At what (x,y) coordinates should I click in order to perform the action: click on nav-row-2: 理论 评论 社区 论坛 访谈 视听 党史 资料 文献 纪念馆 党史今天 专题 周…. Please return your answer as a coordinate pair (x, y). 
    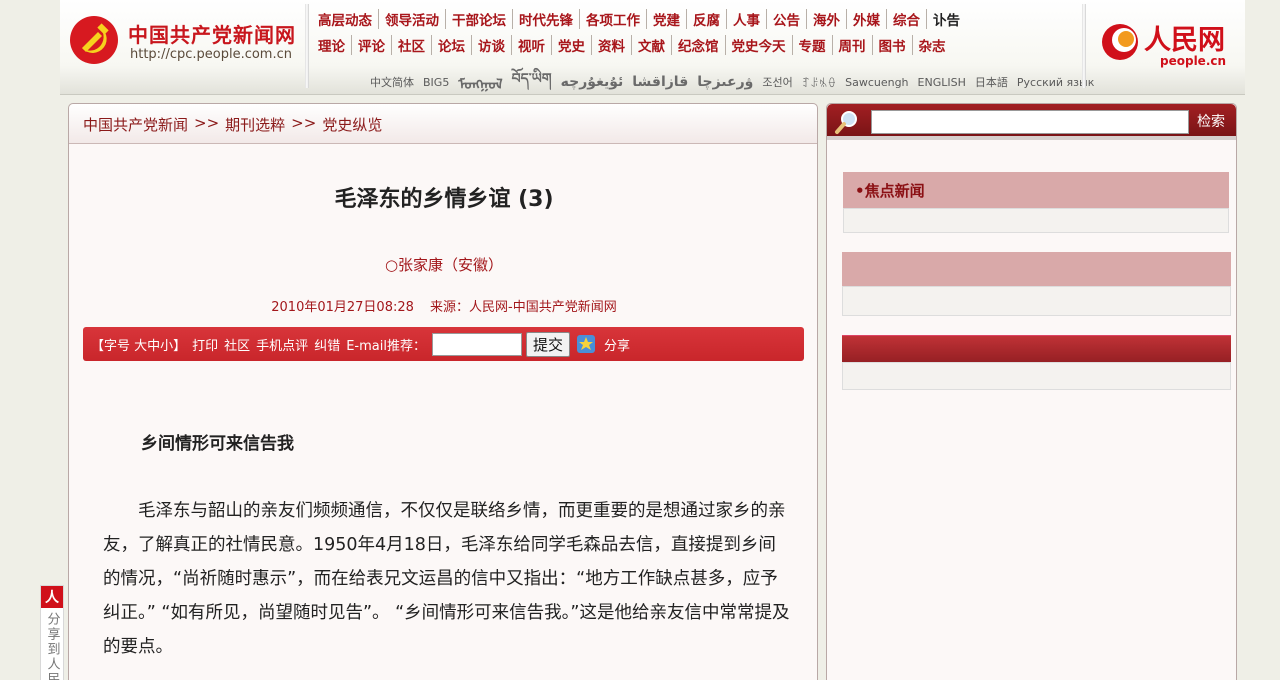
    Looking at the image, I should click on (663, 45).